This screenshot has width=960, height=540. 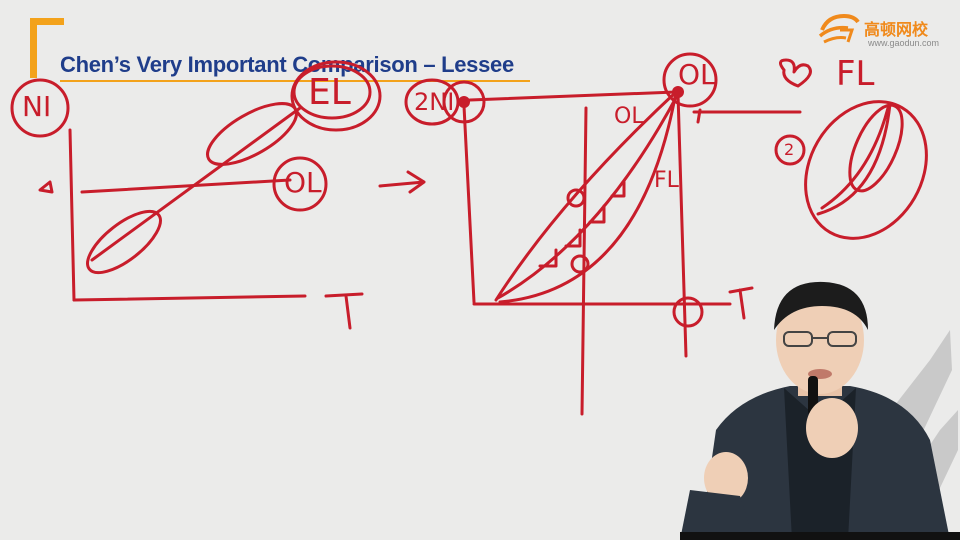 I want to click on t-left-glyph, so click(x=344, y=311).